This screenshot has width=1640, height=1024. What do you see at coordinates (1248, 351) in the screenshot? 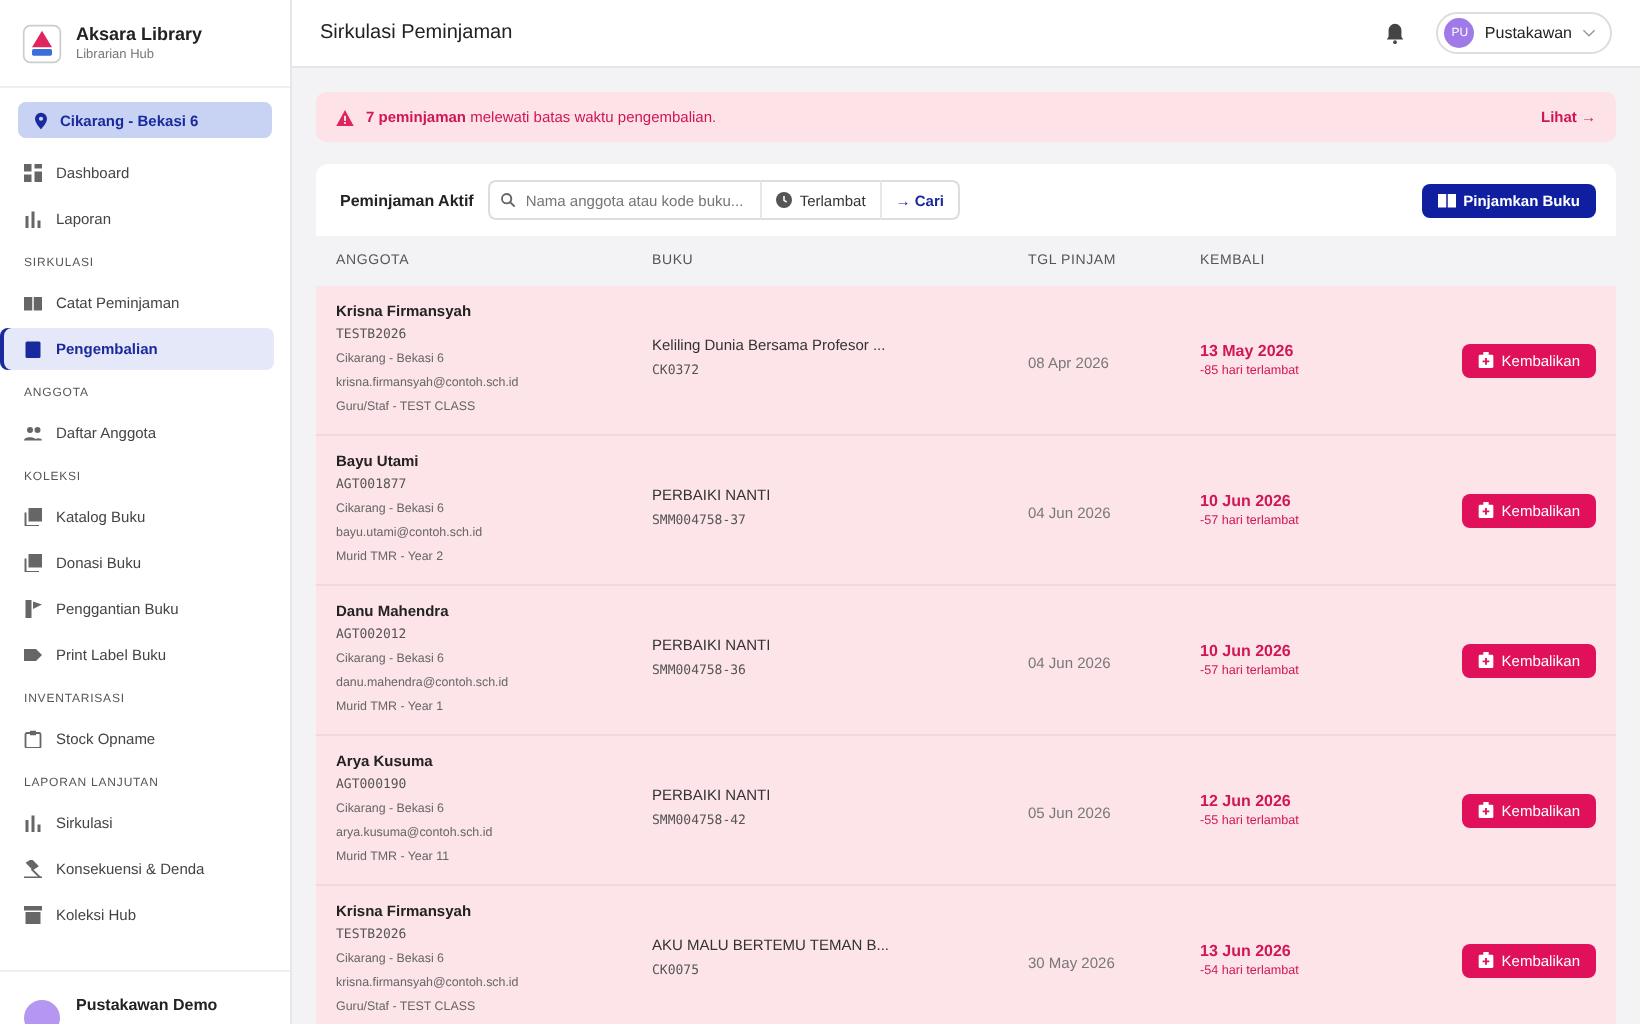
I see `due-date: 13 May 2026` at bounding box center [1248, 351].